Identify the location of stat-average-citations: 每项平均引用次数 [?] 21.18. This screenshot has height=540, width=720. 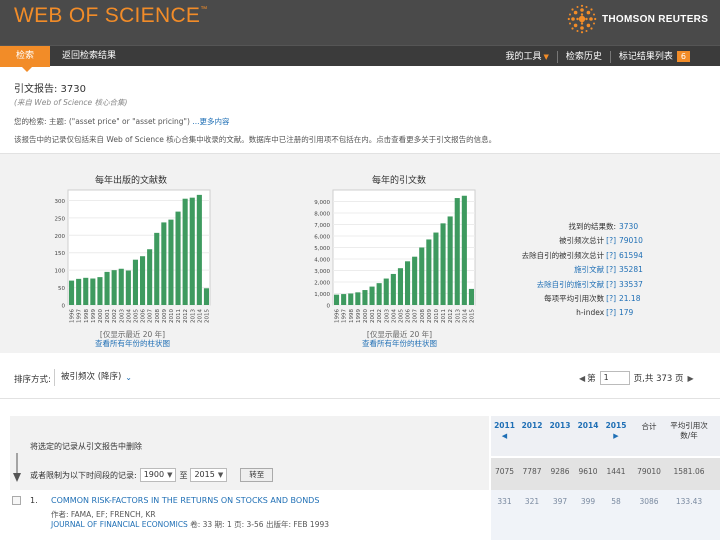
(586, 299).